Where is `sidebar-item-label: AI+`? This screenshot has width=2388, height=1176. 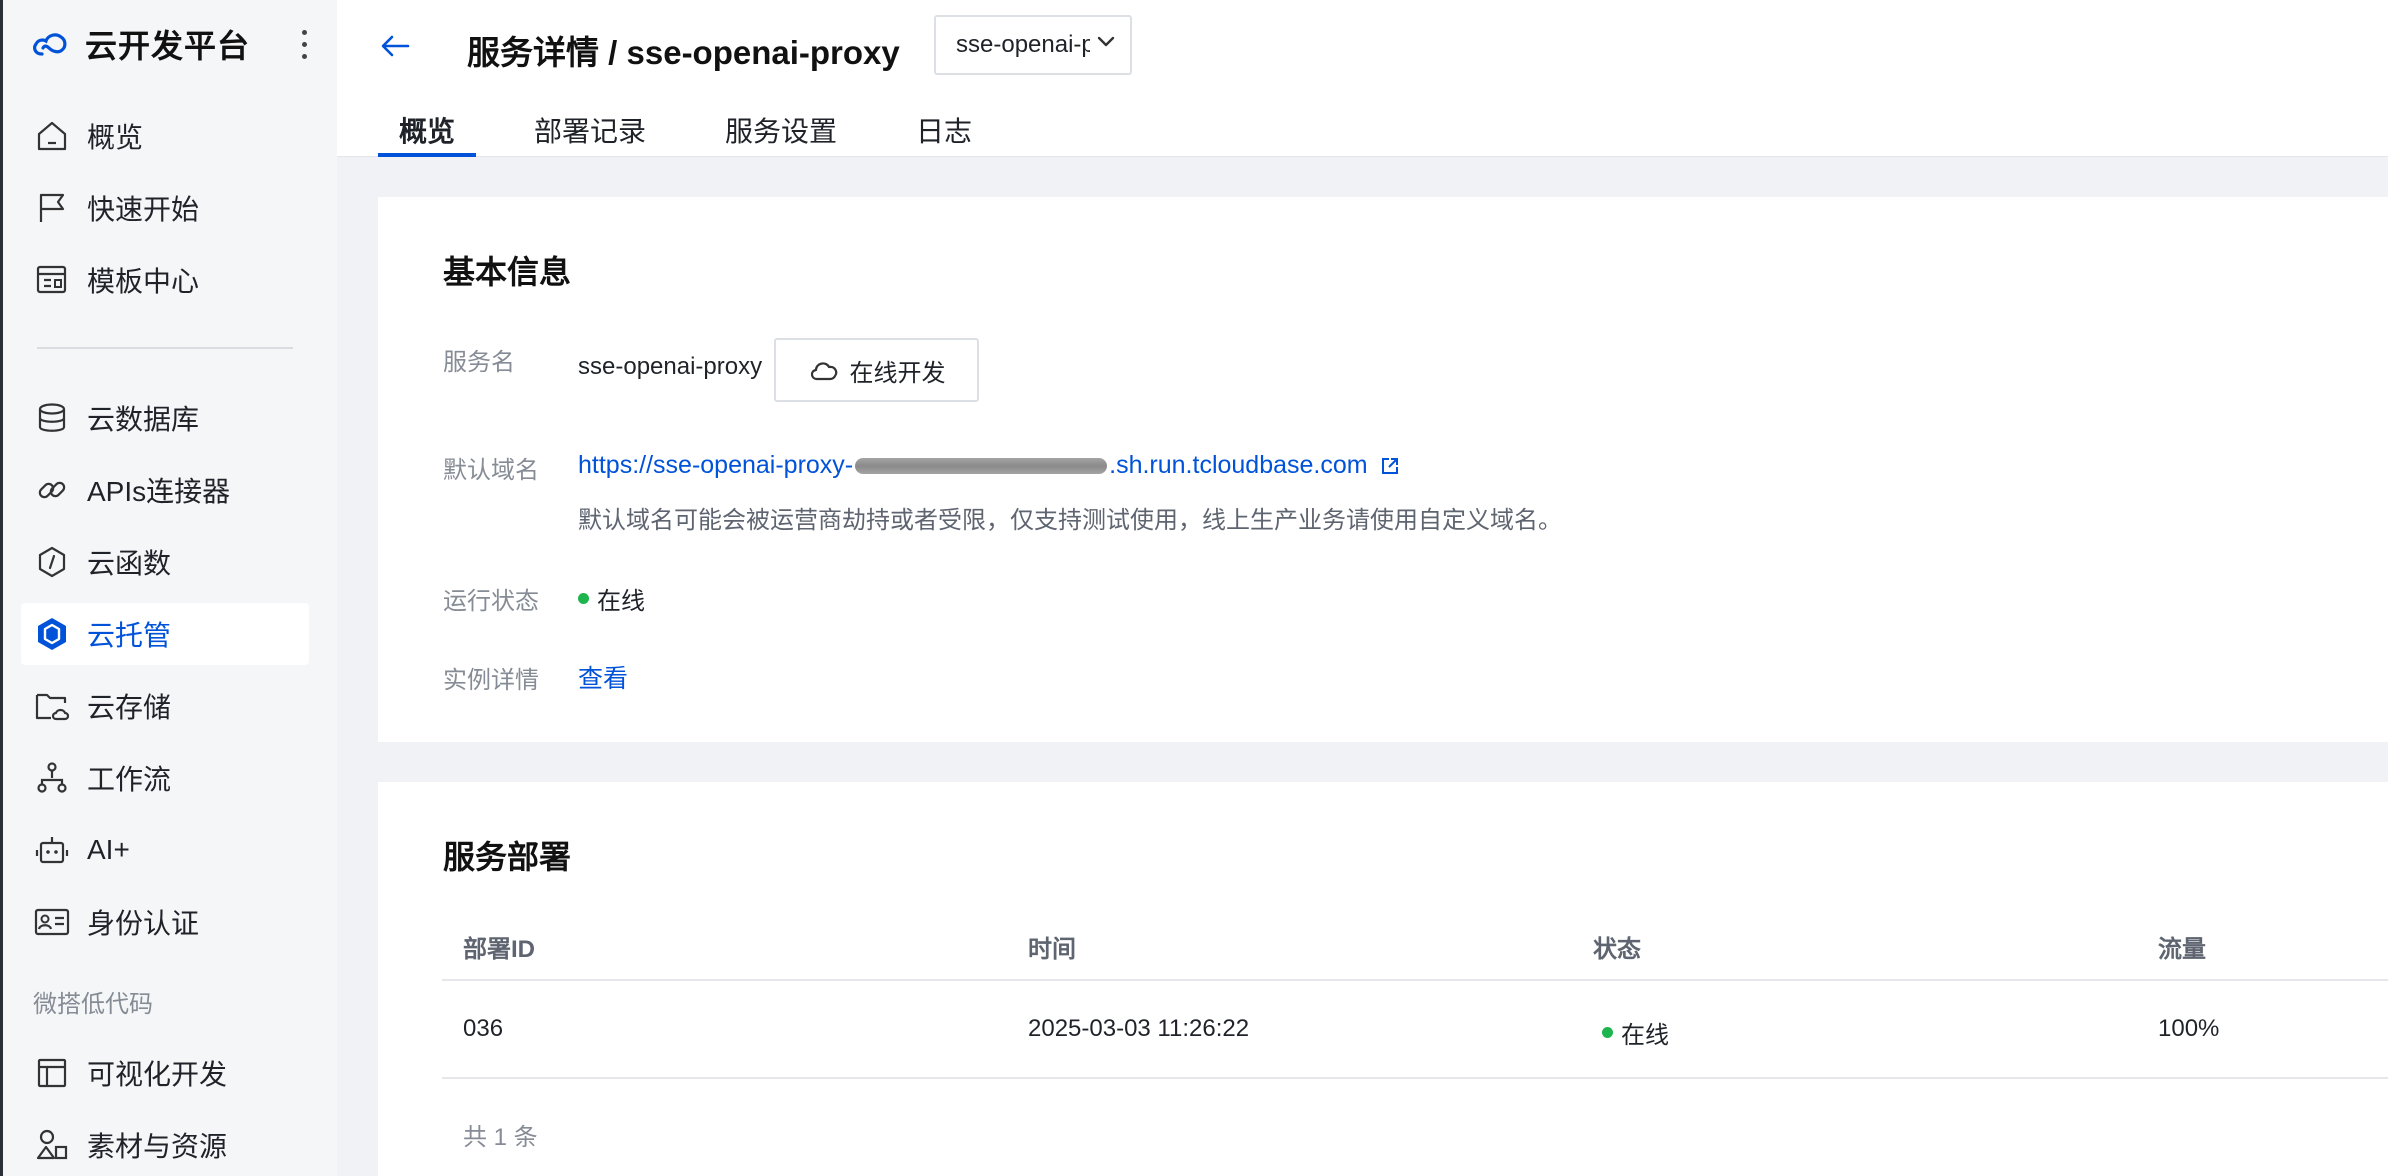 sidebar-item-label: AI+ is located at coordinates (108, 849).